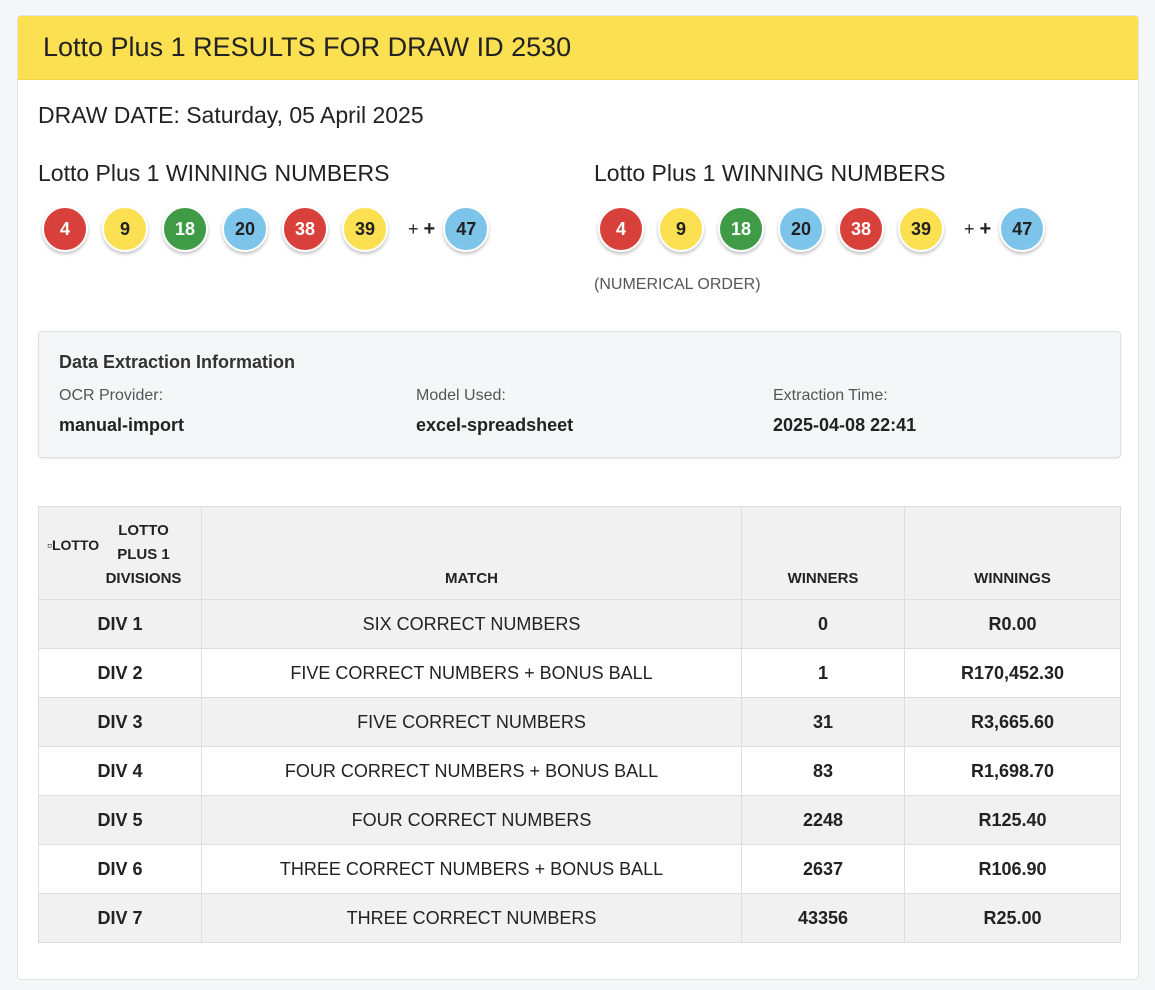 Image resolution: width=1155 pixels, height=990 pixels. What do you see at coordinates (844, 411) in the screenshot?
I see `extraction-time-field: Extraction Time: 2025-04-08 22:41` at bounding box center [844, 411].